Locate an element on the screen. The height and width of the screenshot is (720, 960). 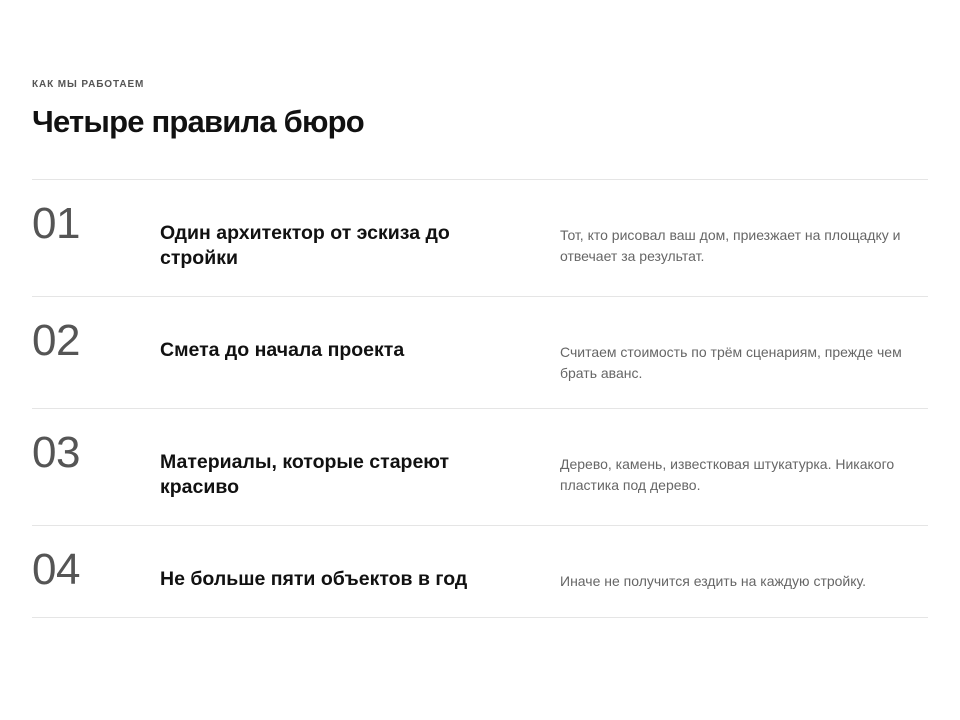
section-title: Четыре правила бюро is located at coordinates (198, 121).